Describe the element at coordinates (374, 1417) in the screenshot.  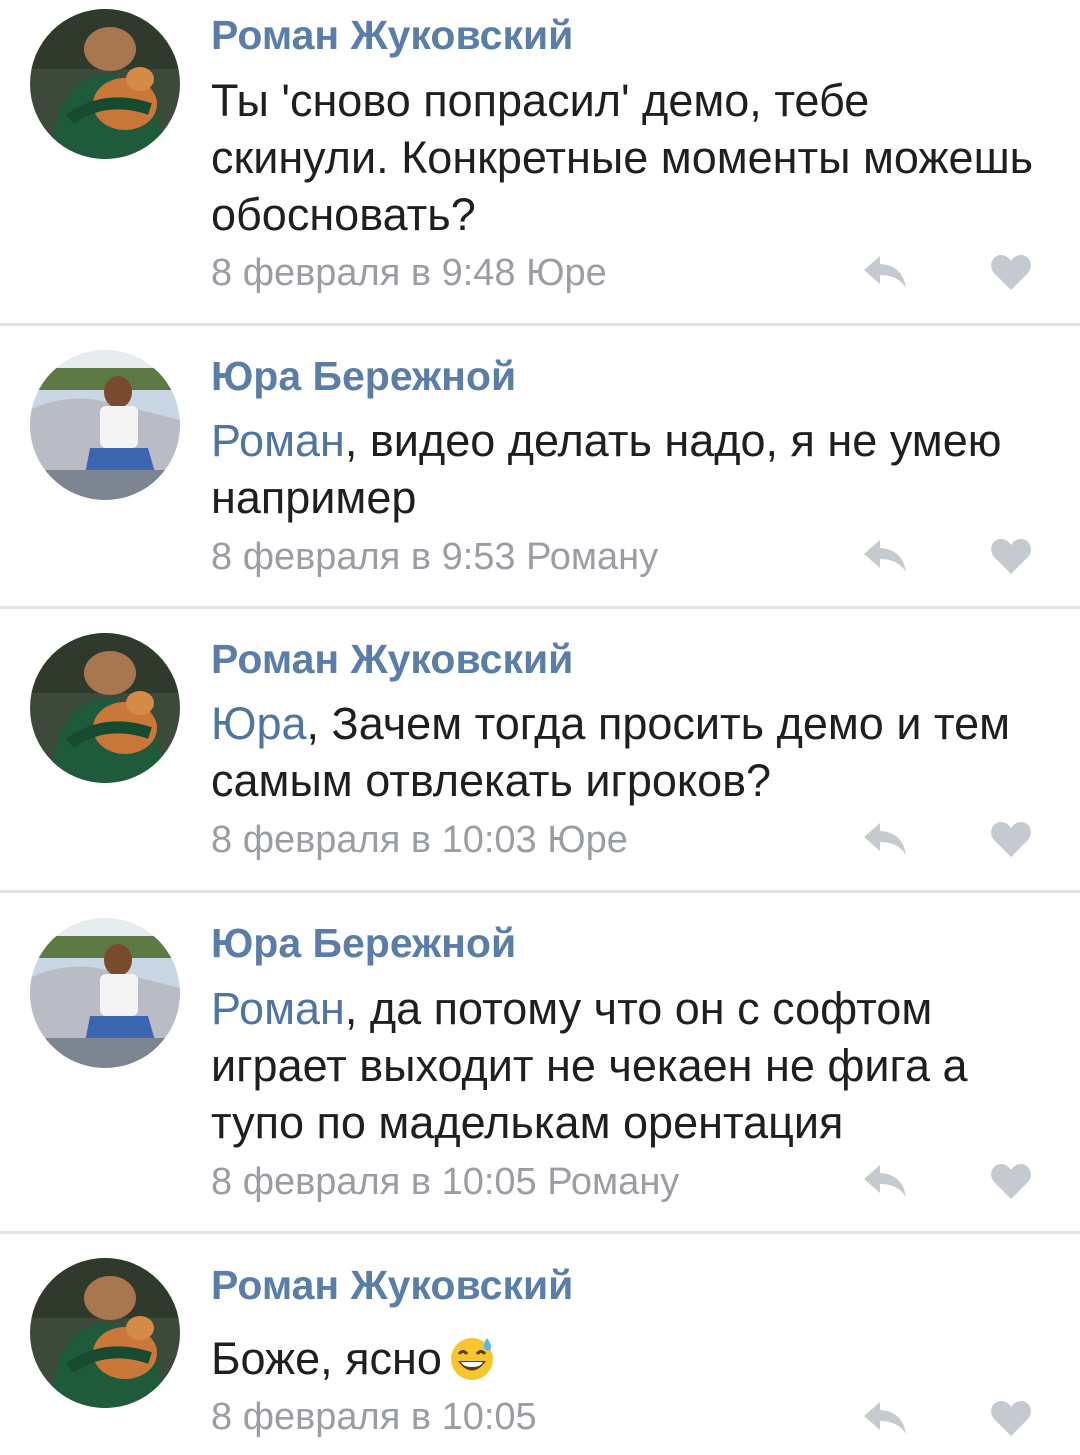
I see `comment-meta: 8 февраля в 10:05` at that location.